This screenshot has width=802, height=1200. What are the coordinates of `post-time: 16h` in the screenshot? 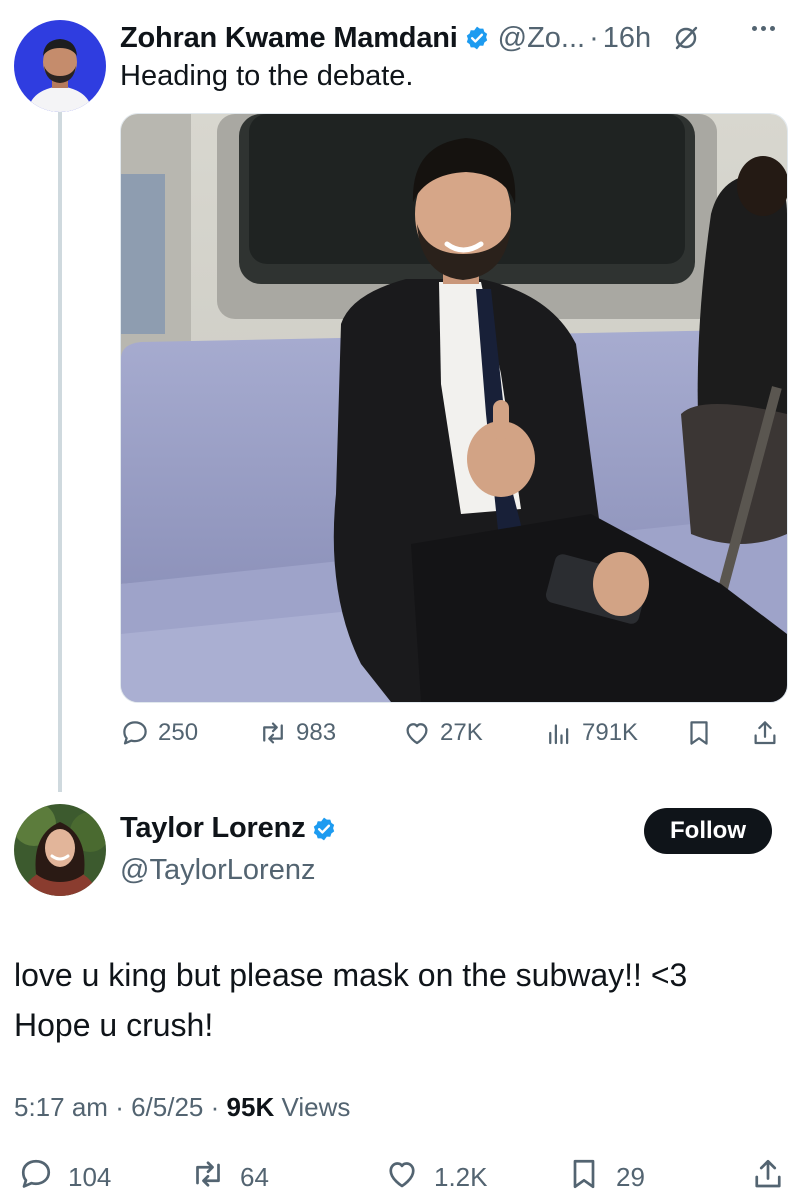 It's located at (627, 38).